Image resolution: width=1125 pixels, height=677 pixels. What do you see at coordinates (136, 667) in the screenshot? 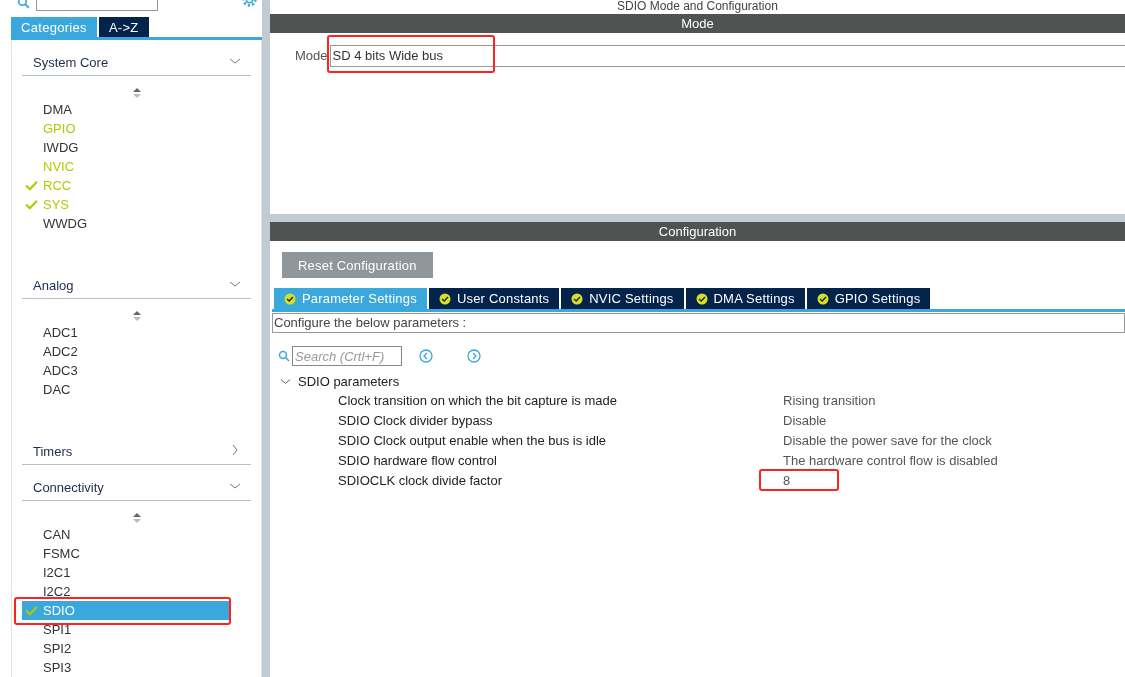
I see `peripheral-item: SPI3` at bounding box center [136, 667].